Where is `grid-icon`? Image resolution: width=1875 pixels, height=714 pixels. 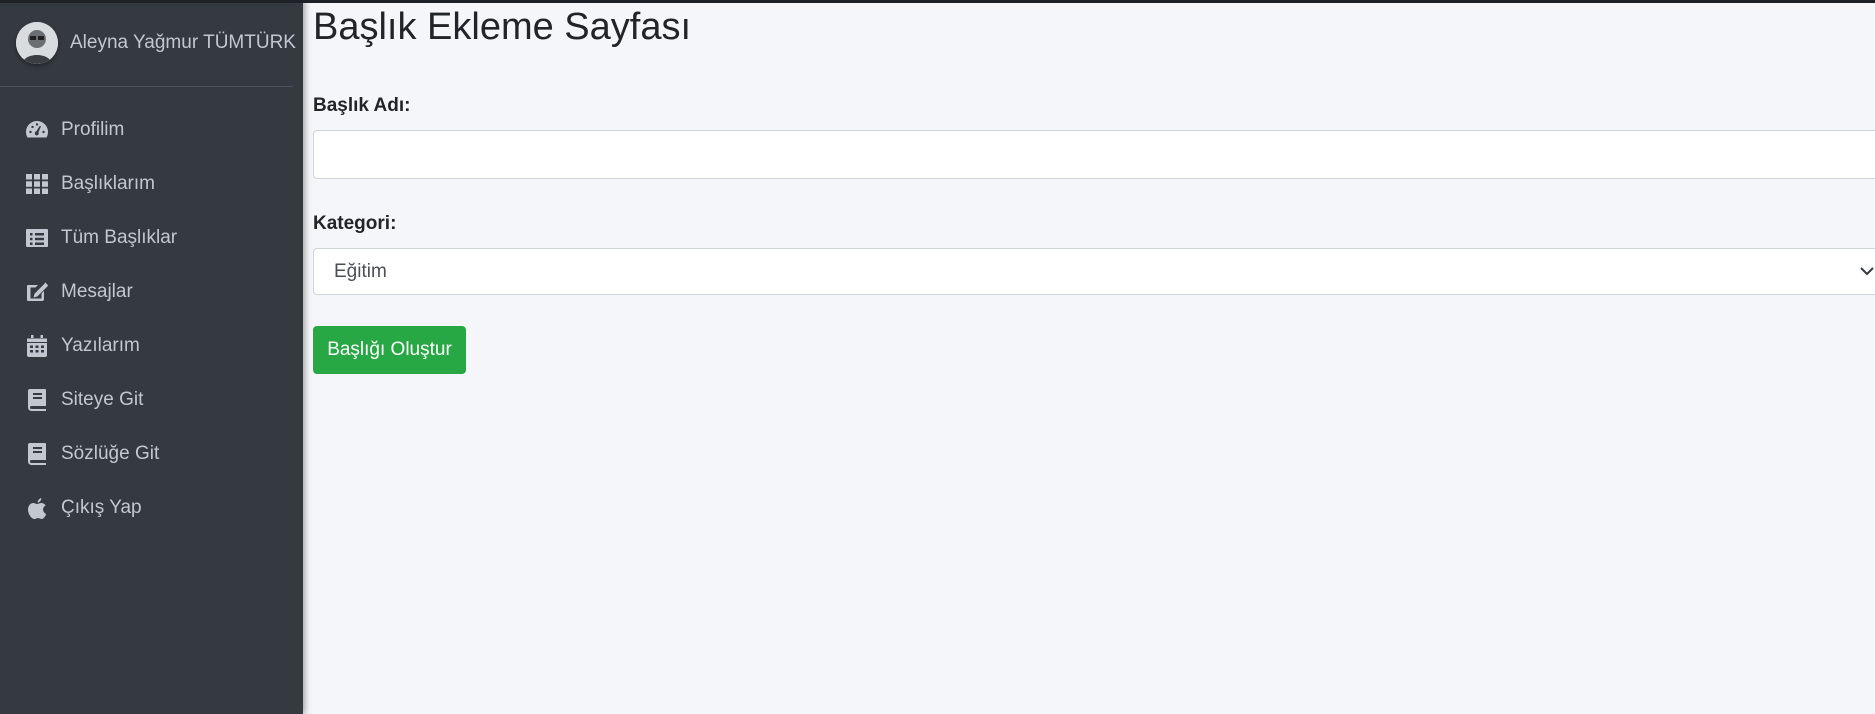
grid-icon is located at coordinates (43, 184).